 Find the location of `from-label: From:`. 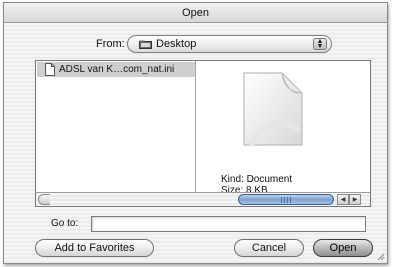

from-label: From: is located at coordinates (110, 44).